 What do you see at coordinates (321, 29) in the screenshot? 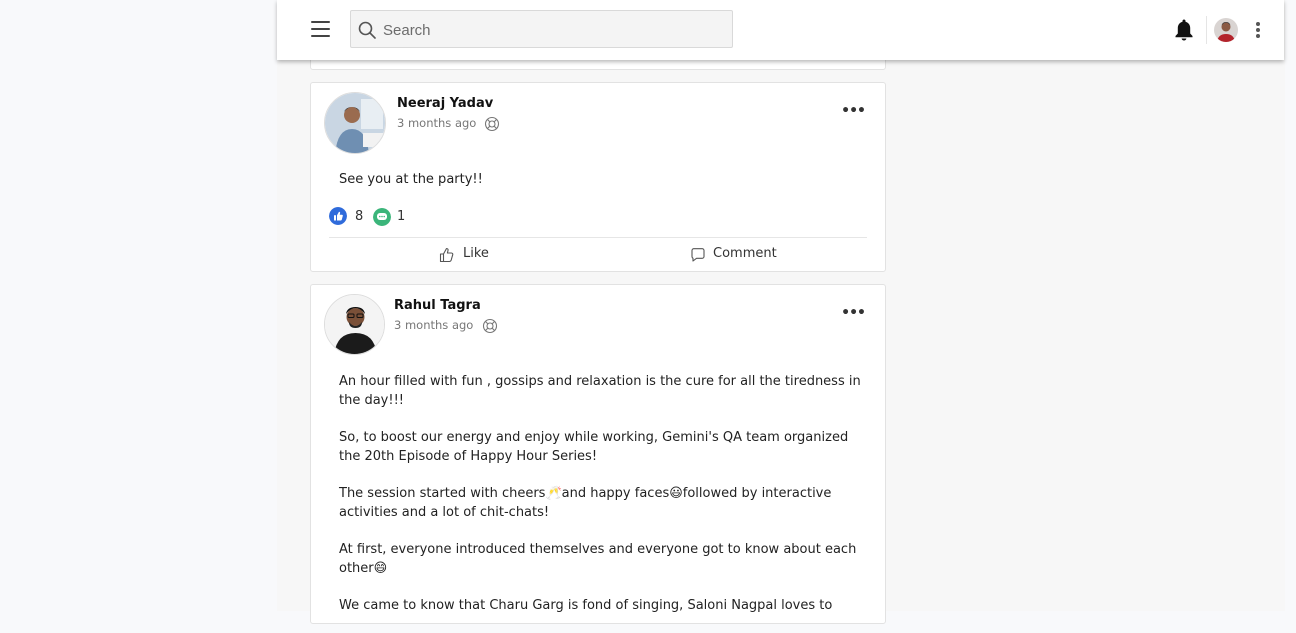
I see `menu-icon` at bounding box center [321, 29].